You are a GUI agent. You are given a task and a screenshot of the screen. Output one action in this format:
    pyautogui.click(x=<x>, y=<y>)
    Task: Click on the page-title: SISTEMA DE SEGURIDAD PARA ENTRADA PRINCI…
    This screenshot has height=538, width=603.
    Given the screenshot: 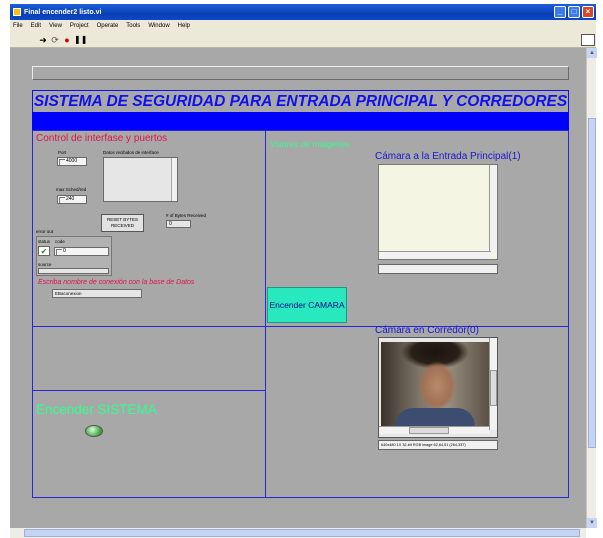 What is the action you would take?
    pyautogui.click(x=300, y=101)
    